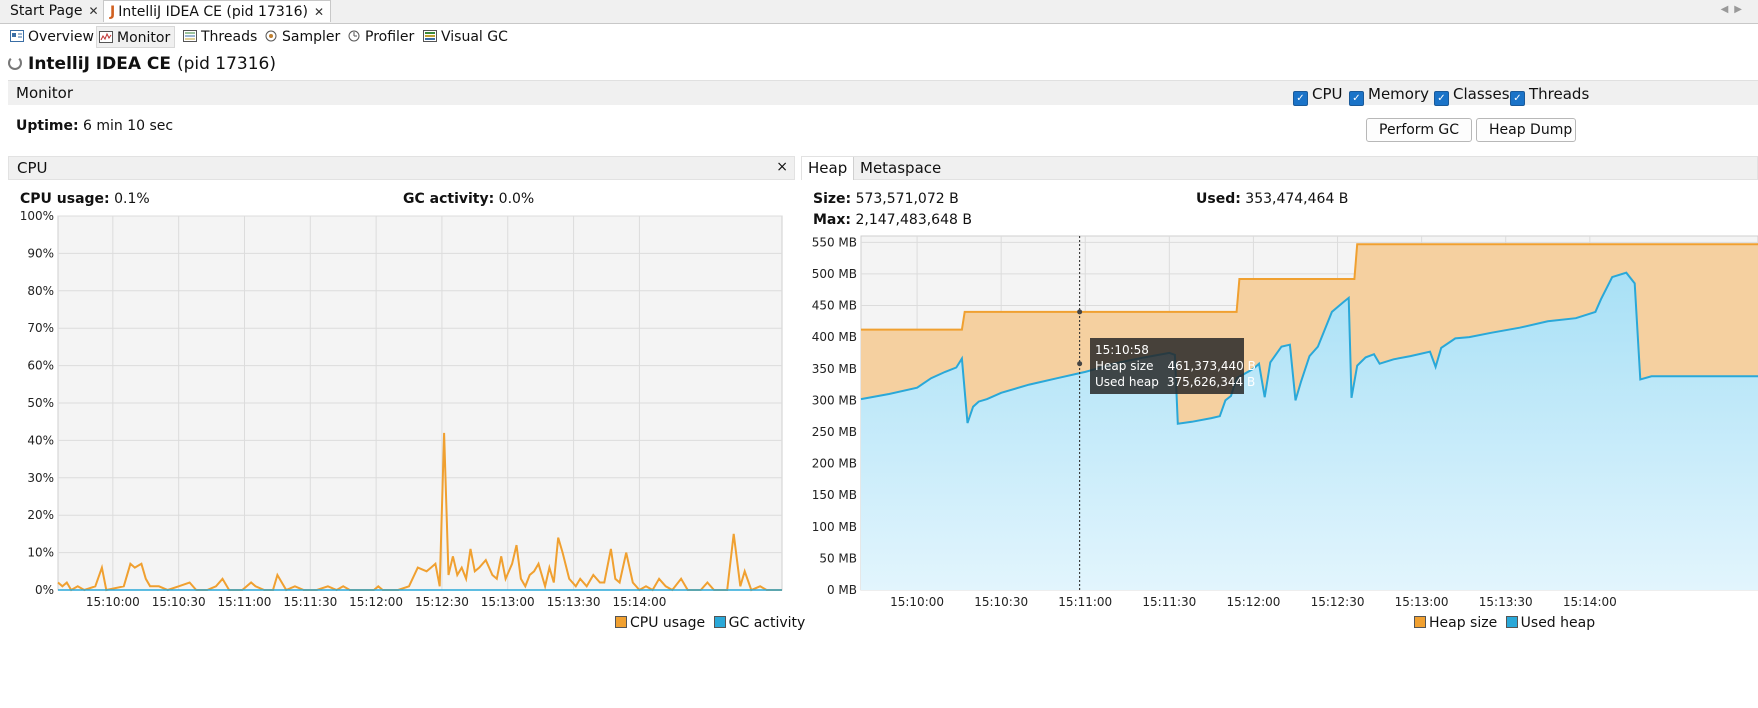 The image size is (1758, 708). What do you see at coordinates (40, 253) in the screenshot?
I see `cpu-y-tick-label: 90%` at bounding box center [40, 253].